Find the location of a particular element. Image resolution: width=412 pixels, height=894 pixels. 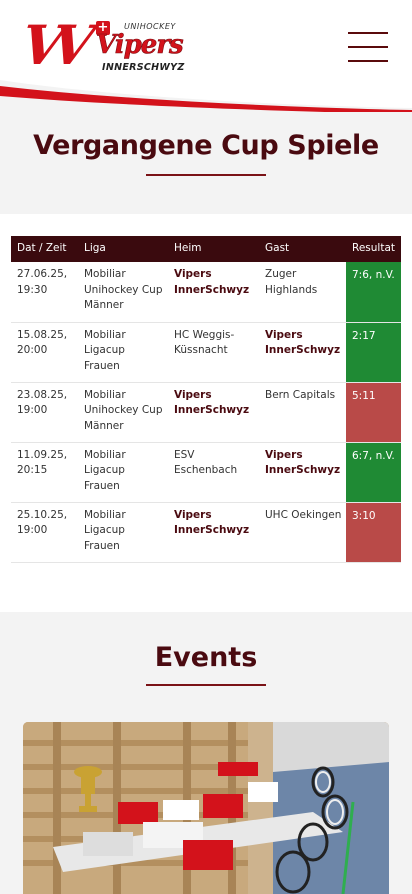

game-date: 25.10.25, 19:00 is located at coordinates (44, 532).